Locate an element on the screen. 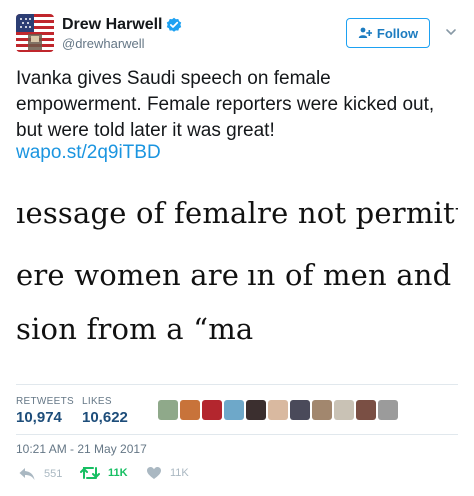  image-text-line: ıessage of femalre not permitt is located at coordinates (237, 213).